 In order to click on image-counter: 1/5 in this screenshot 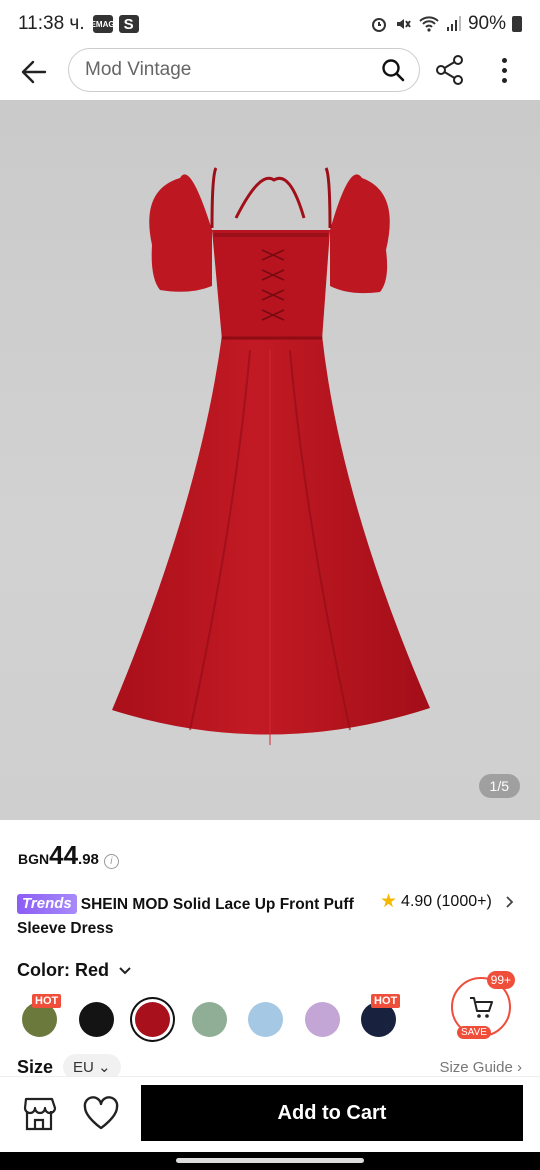, I will do `click(499, 786)`.